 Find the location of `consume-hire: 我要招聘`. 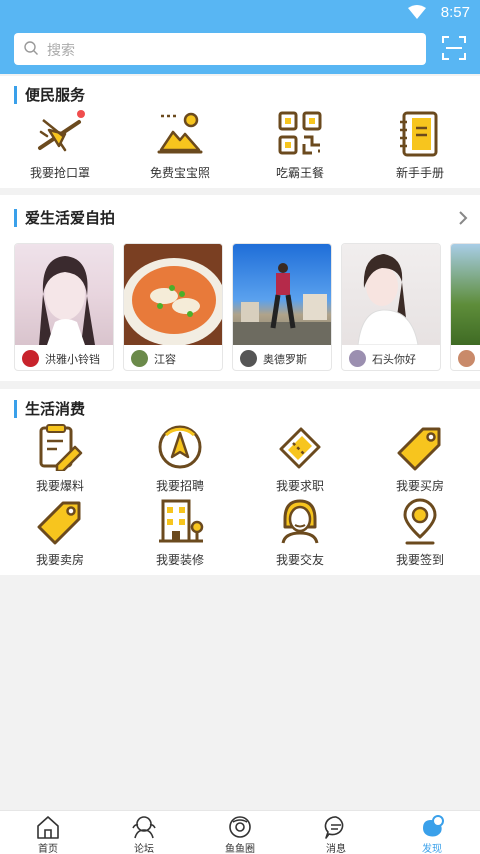

consume-hire: 我要招聘 is located at coordinates (180, 458).